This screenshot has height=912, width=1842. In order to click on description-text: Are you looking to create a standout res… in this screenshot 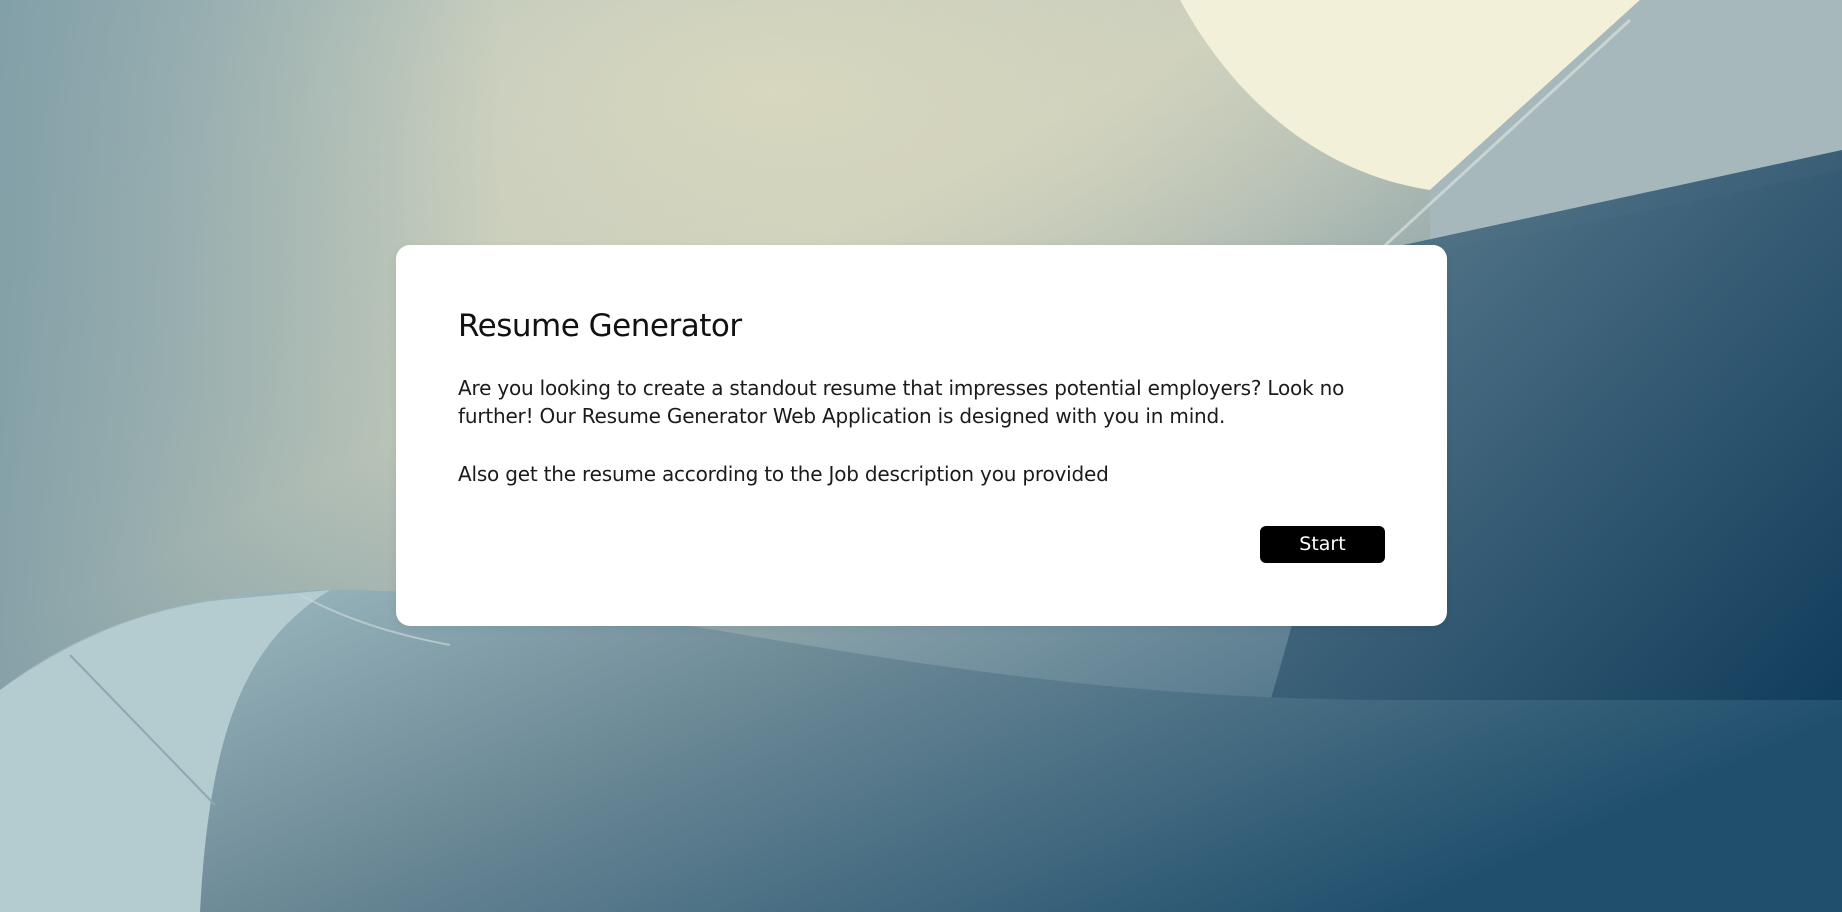, I will do `click(901, 402)`.